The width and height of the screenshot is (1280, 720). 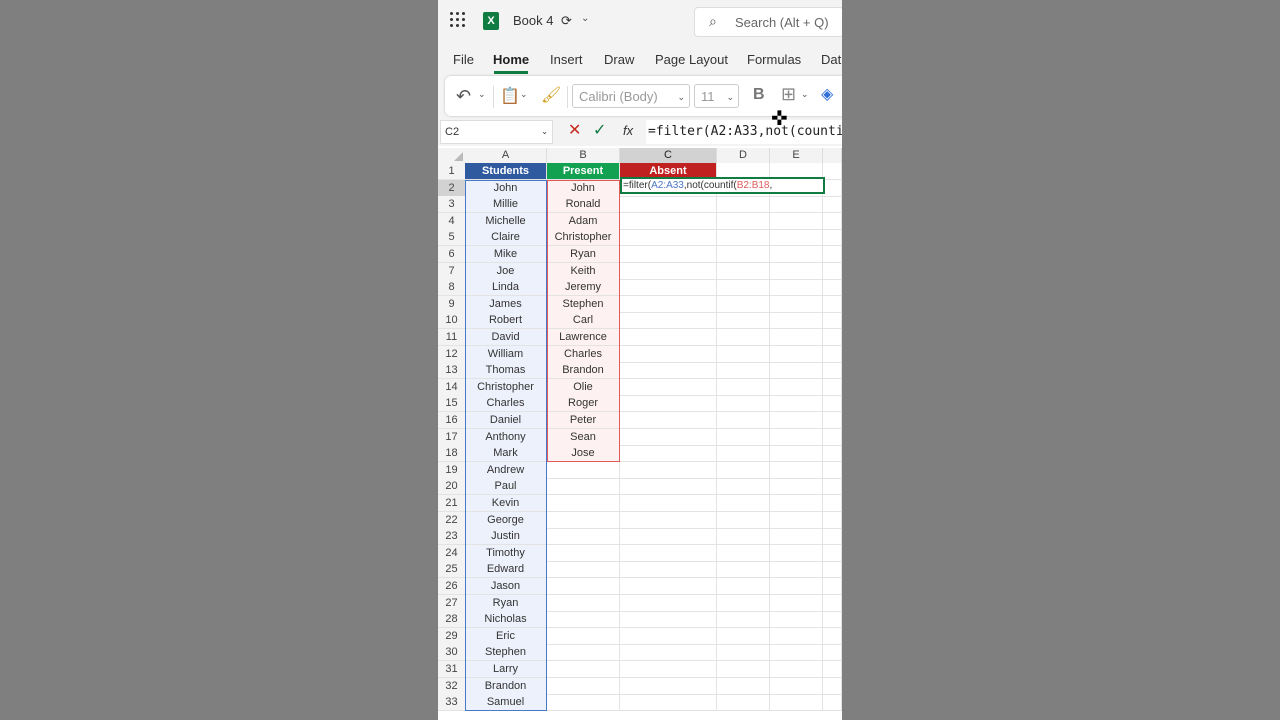 I want to click on student-cell: Paul, so click(x=506, y=487).